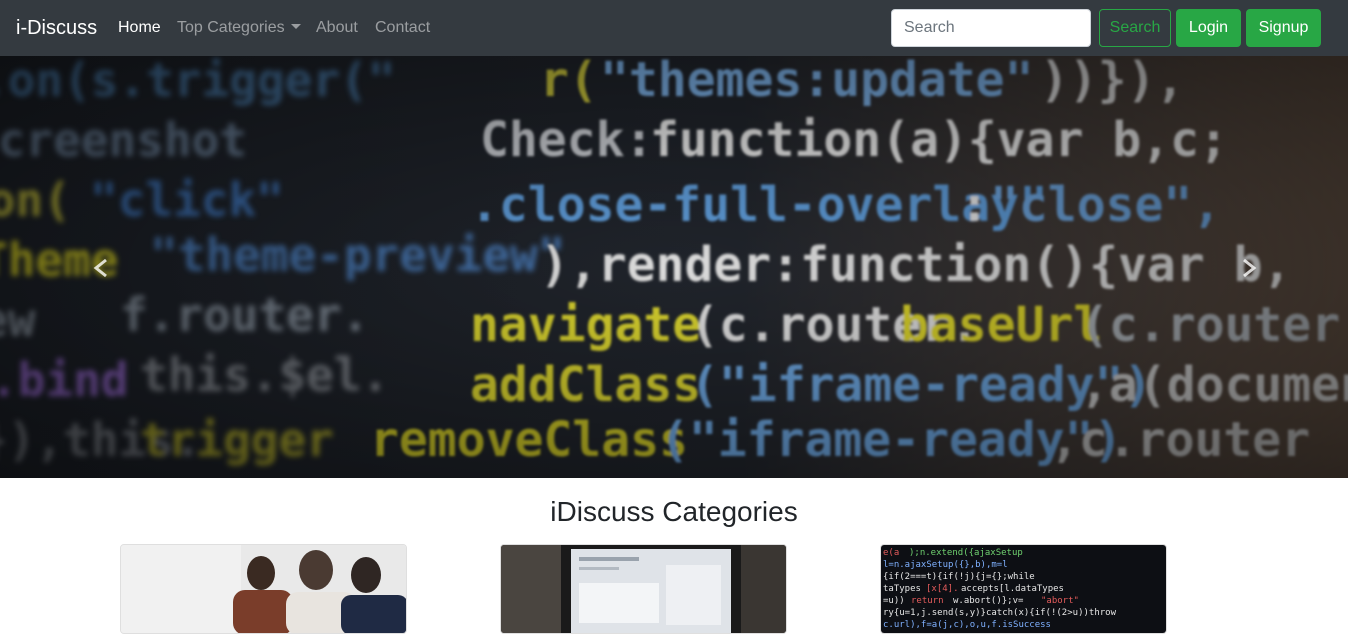 The width and height of the screenshot is (1348, 634). Describe the element at coordinates (56, 28) in the screenshot. I see `brand-link: i-Discuss` at that location.